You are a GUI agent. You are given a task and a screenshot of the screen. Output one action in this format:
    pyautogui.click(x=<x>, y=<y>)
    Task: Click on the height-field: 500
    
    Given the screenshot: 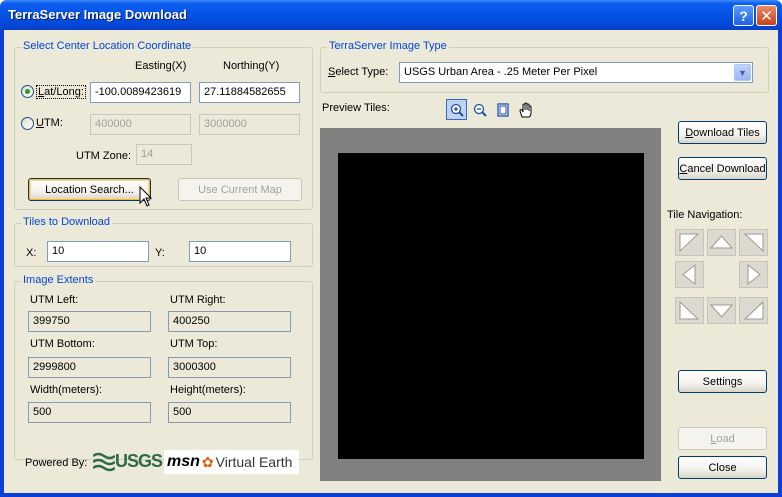 What is the action you would take?
    pyautogui.click(x=229, y=412)
    